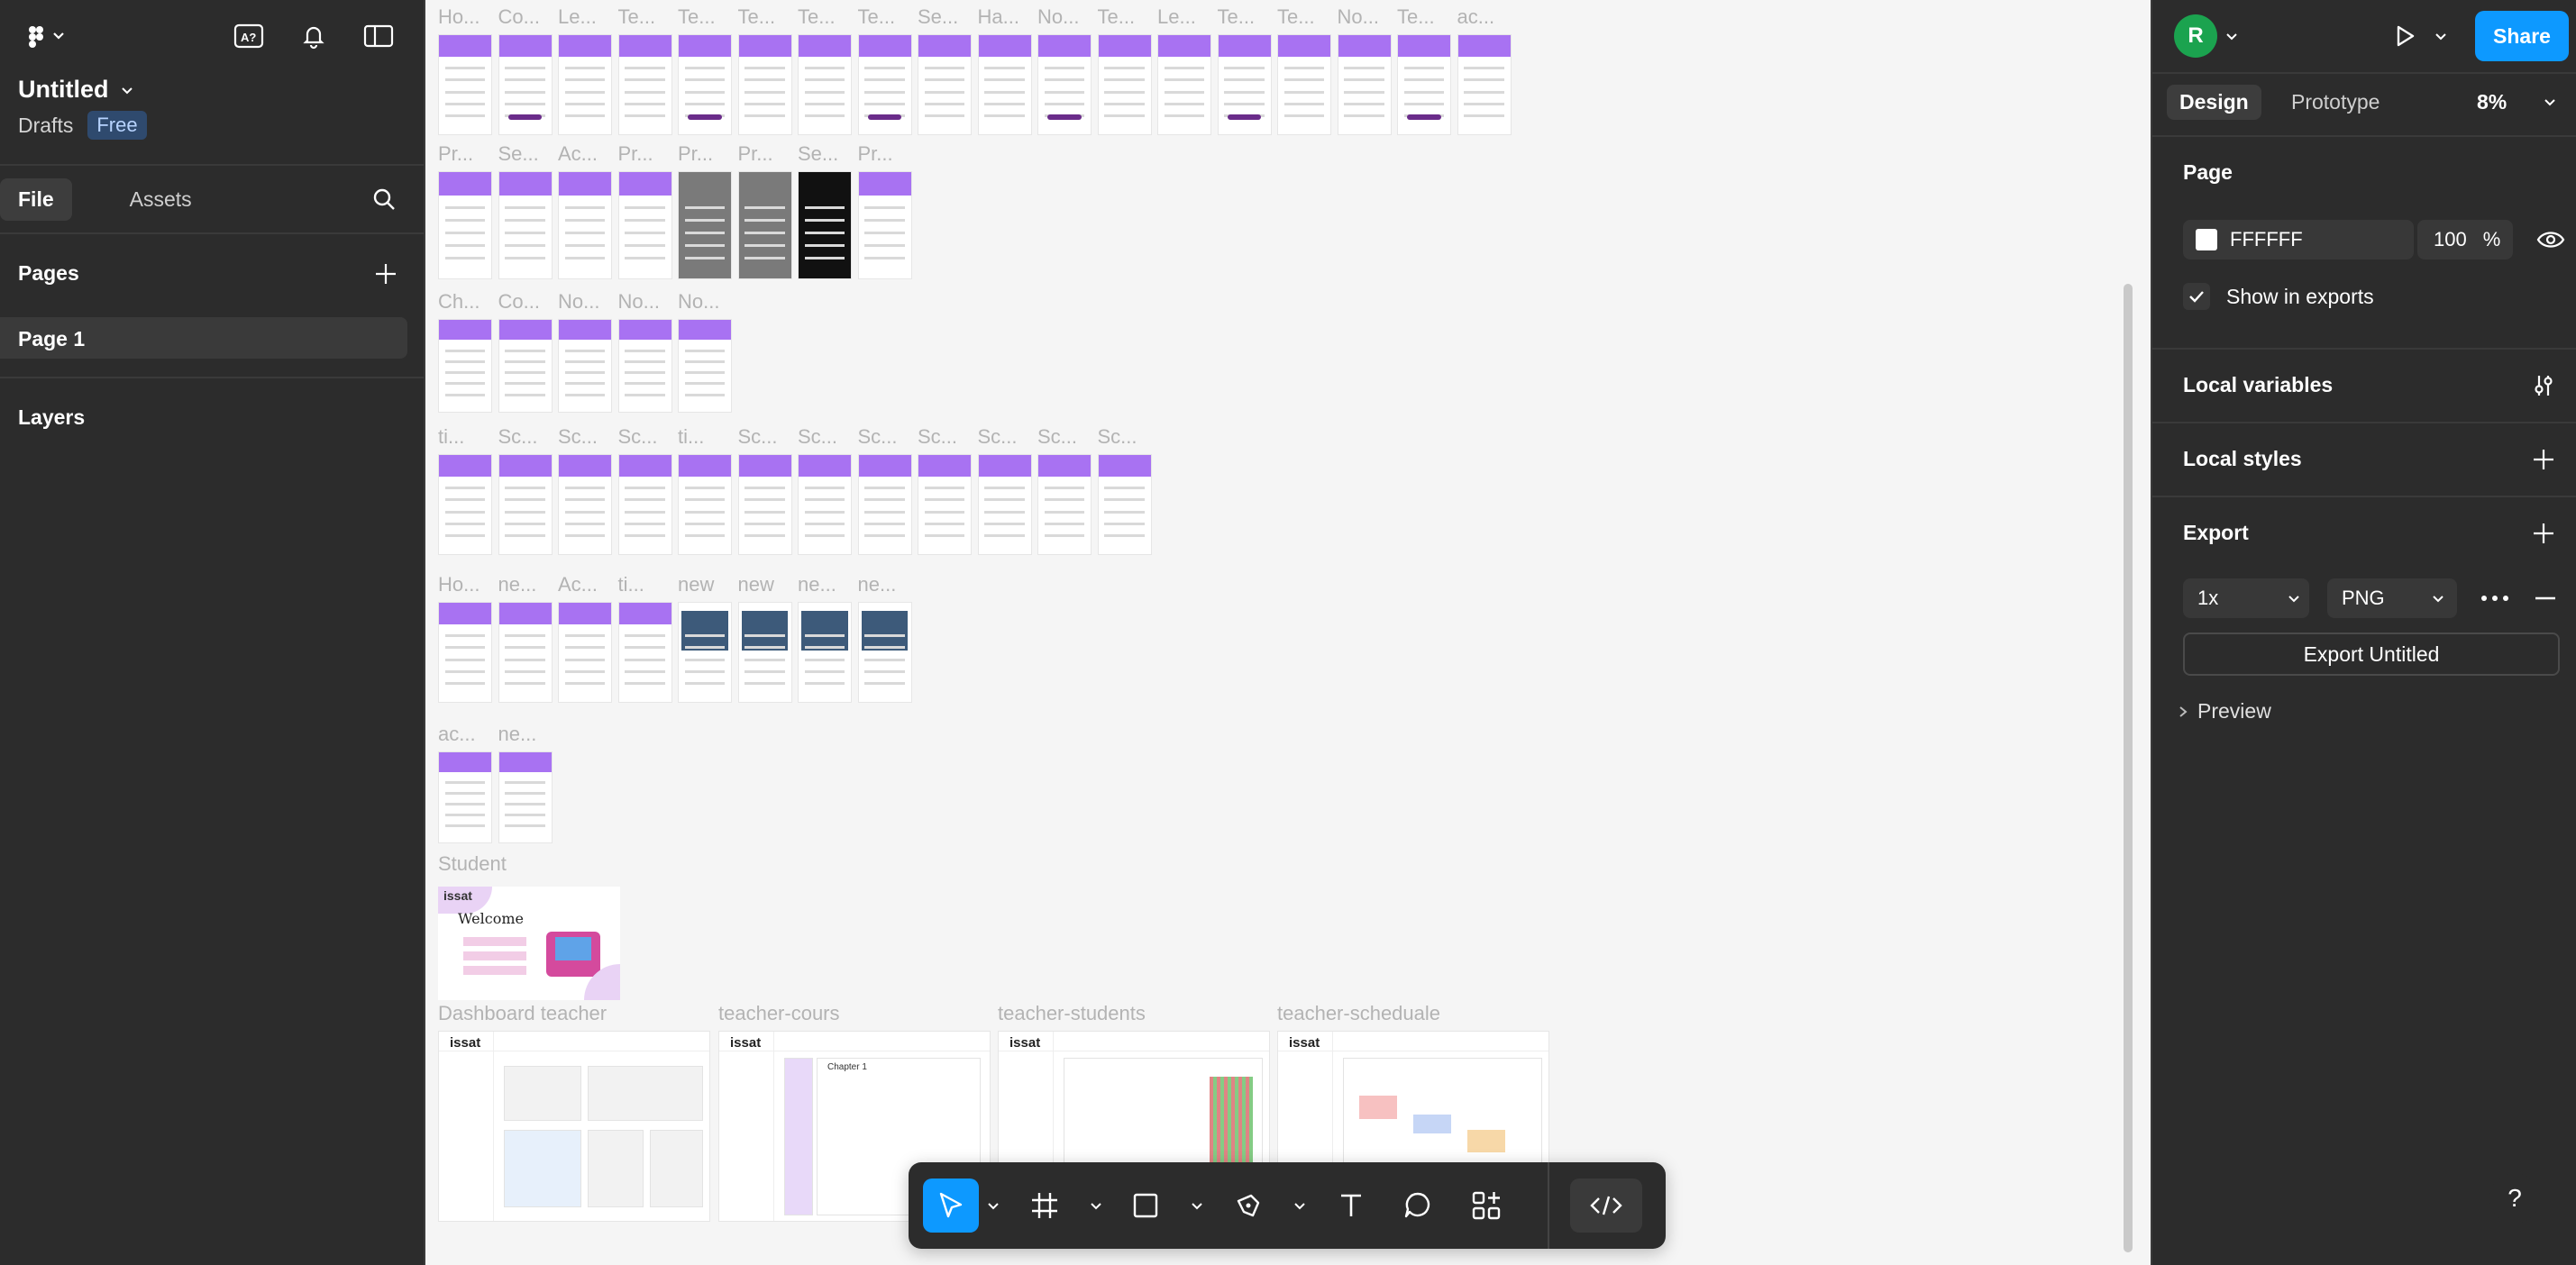 The image size is (2576, 1265). I want to click on frame-label-dashboard-teacher: Dashboard teacher, so click(522, 1013).